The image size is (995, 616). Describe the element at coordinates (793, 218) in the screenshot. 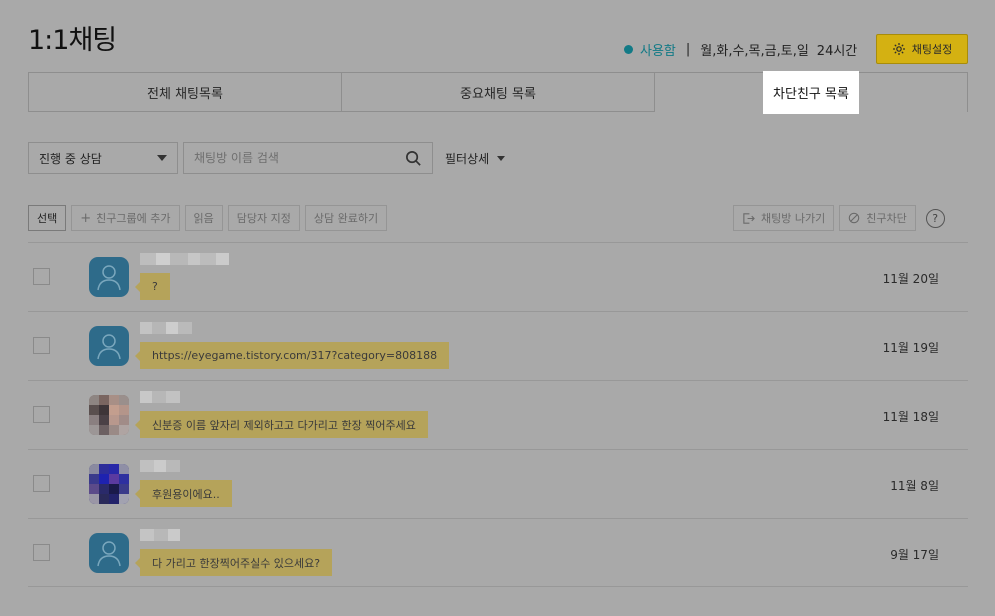

I see `leave-chat-label: 채팅방 나가기` at that location.